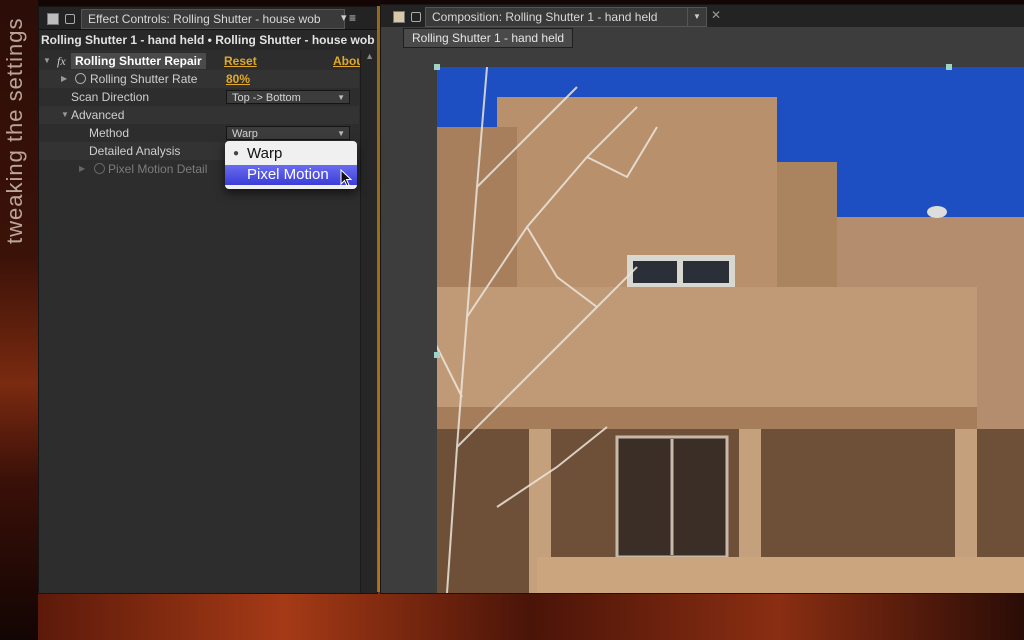 The height and width of the screenshot is (640, 1024). Describe the element at coordinates (488, 38) in the screenshot. I see `composition-name-button: Rolling Shutter 1 - hand held` at that location.